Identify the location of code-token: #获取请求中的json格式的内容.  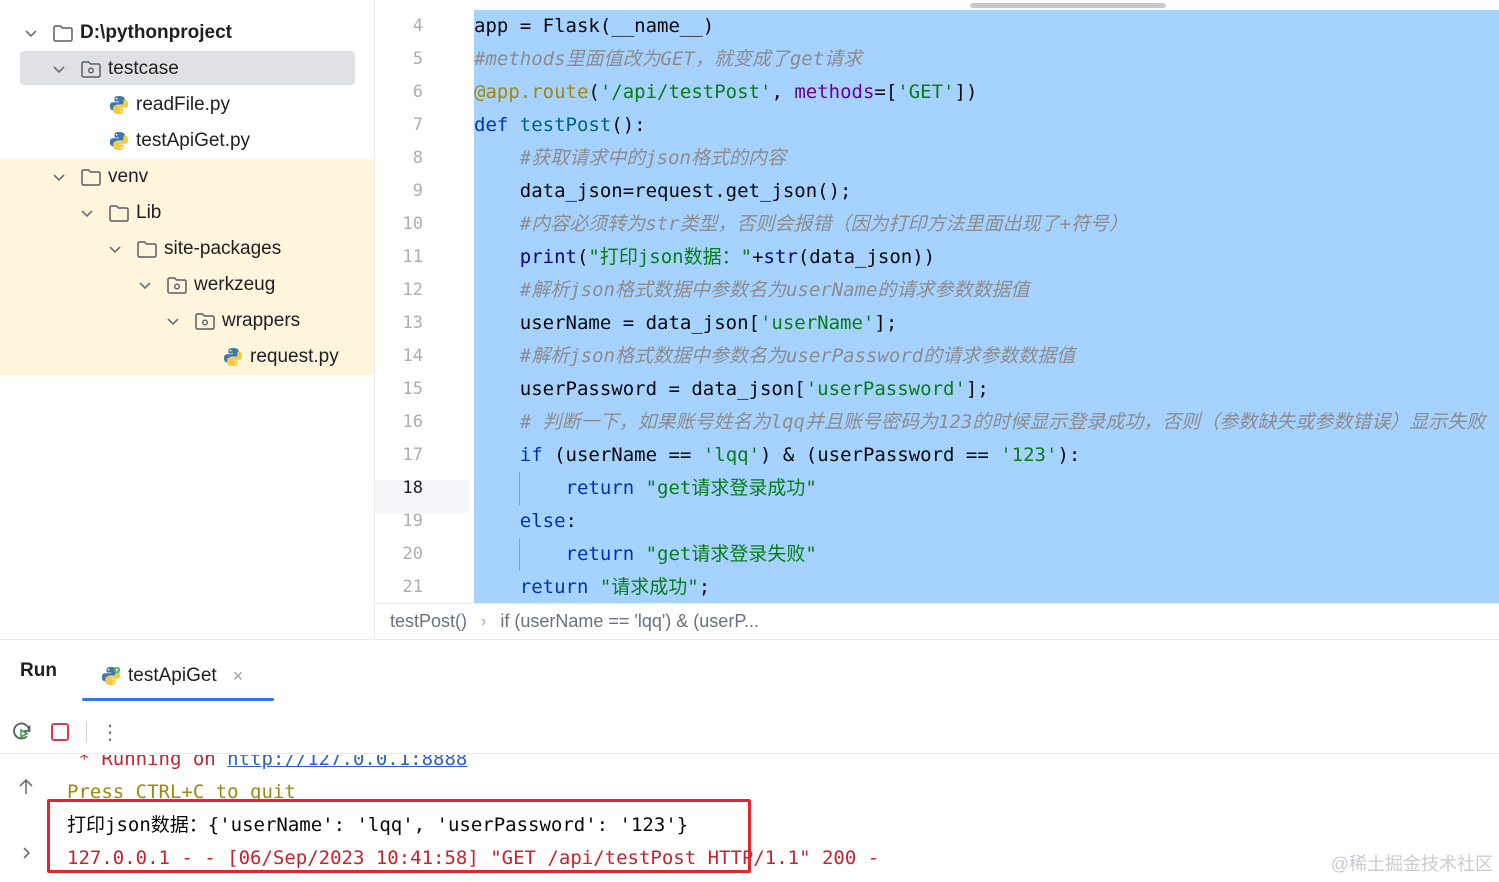
(652, 158).